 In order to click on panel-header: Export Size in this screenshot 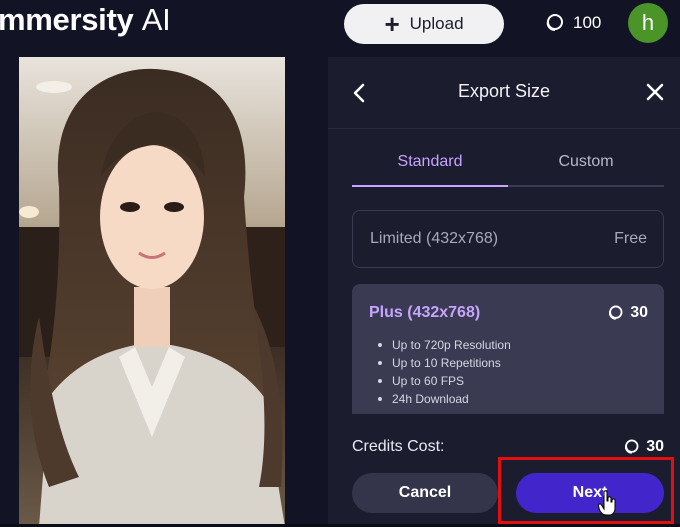, I will do `click(504, 93)`.